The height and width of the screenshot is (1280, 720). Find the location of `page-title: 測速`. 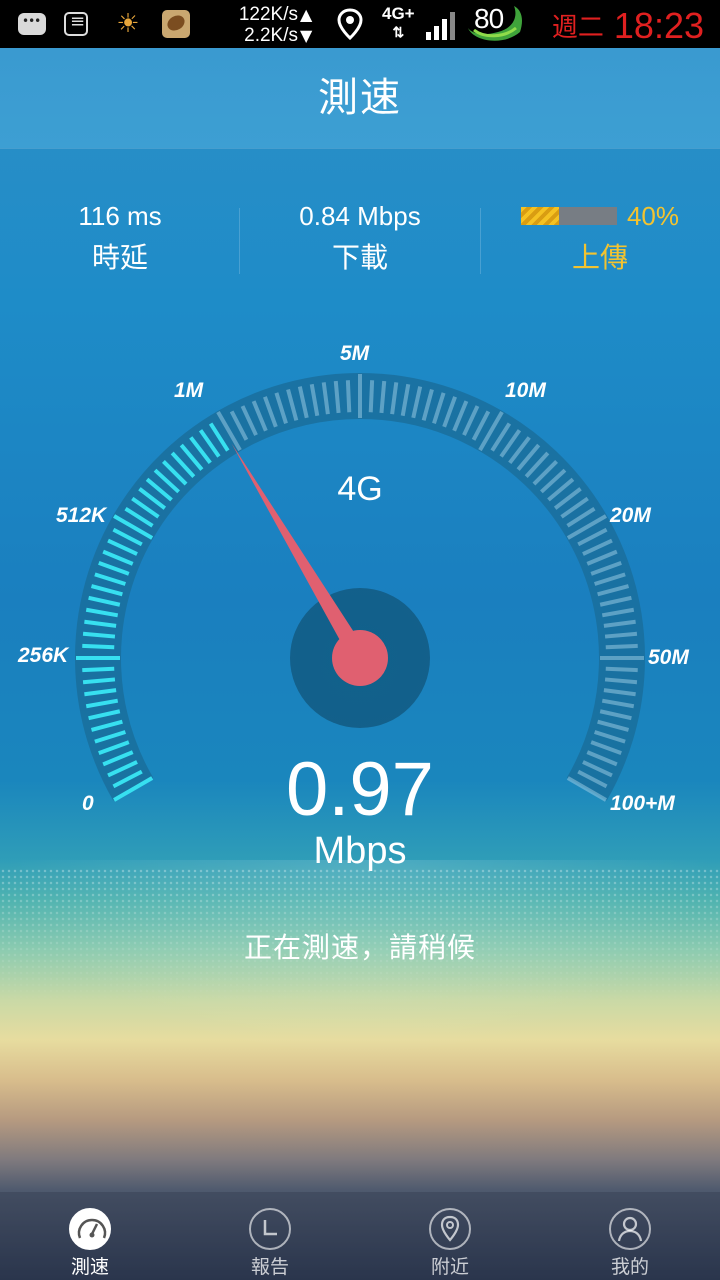

page-title: 測速 is located at coordinates (360, 98).